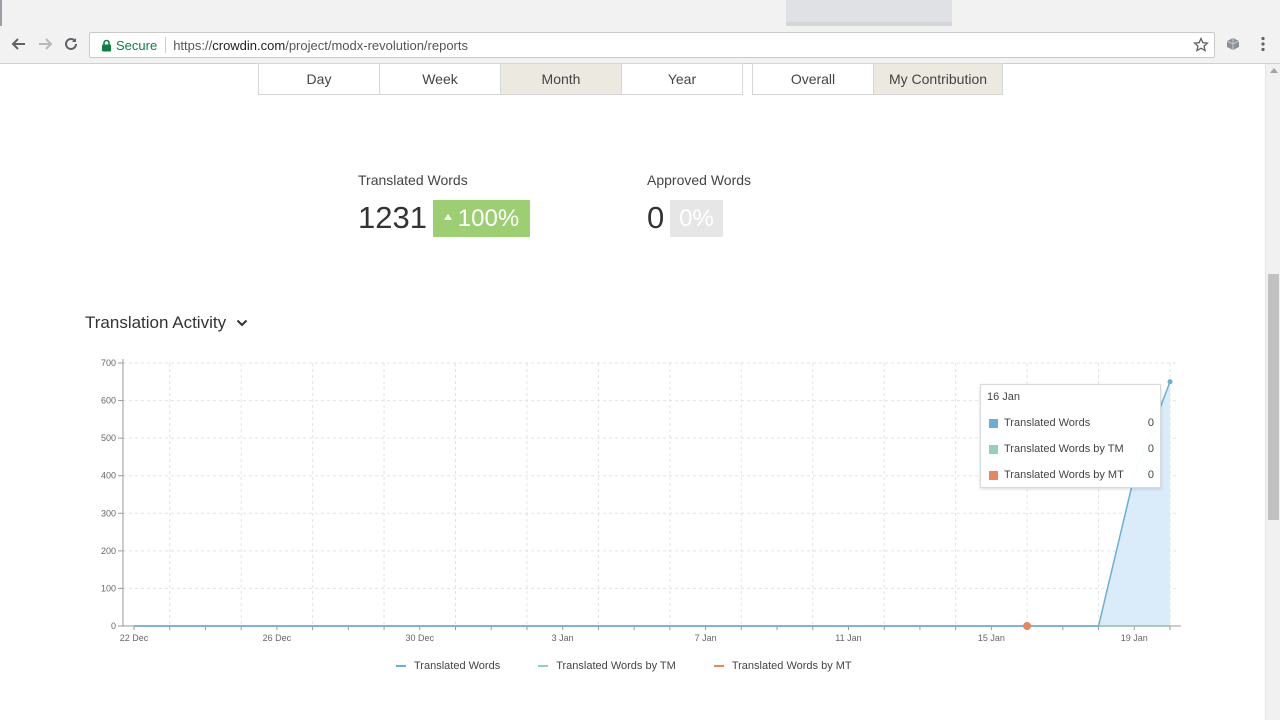  What do you see at coordinates (108, 363) in the screenshot?
I see `y-tick-label: 700` at bounding box center [108, 363].